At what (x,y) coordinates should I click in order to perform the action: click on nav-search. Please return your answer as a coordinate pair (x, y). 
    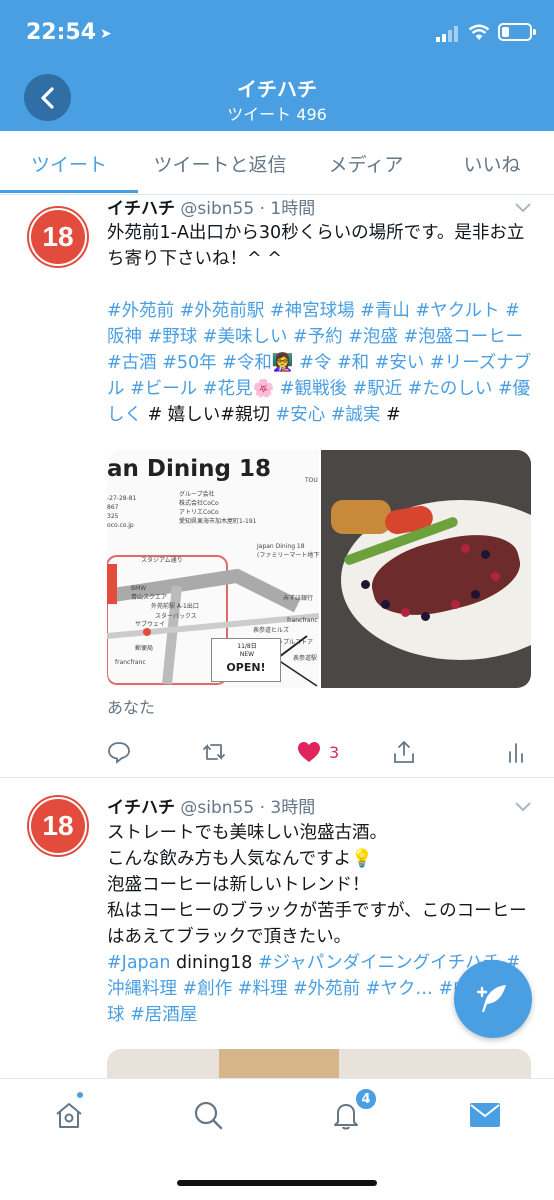
    Looking at the image, I should click on (208, 1115).